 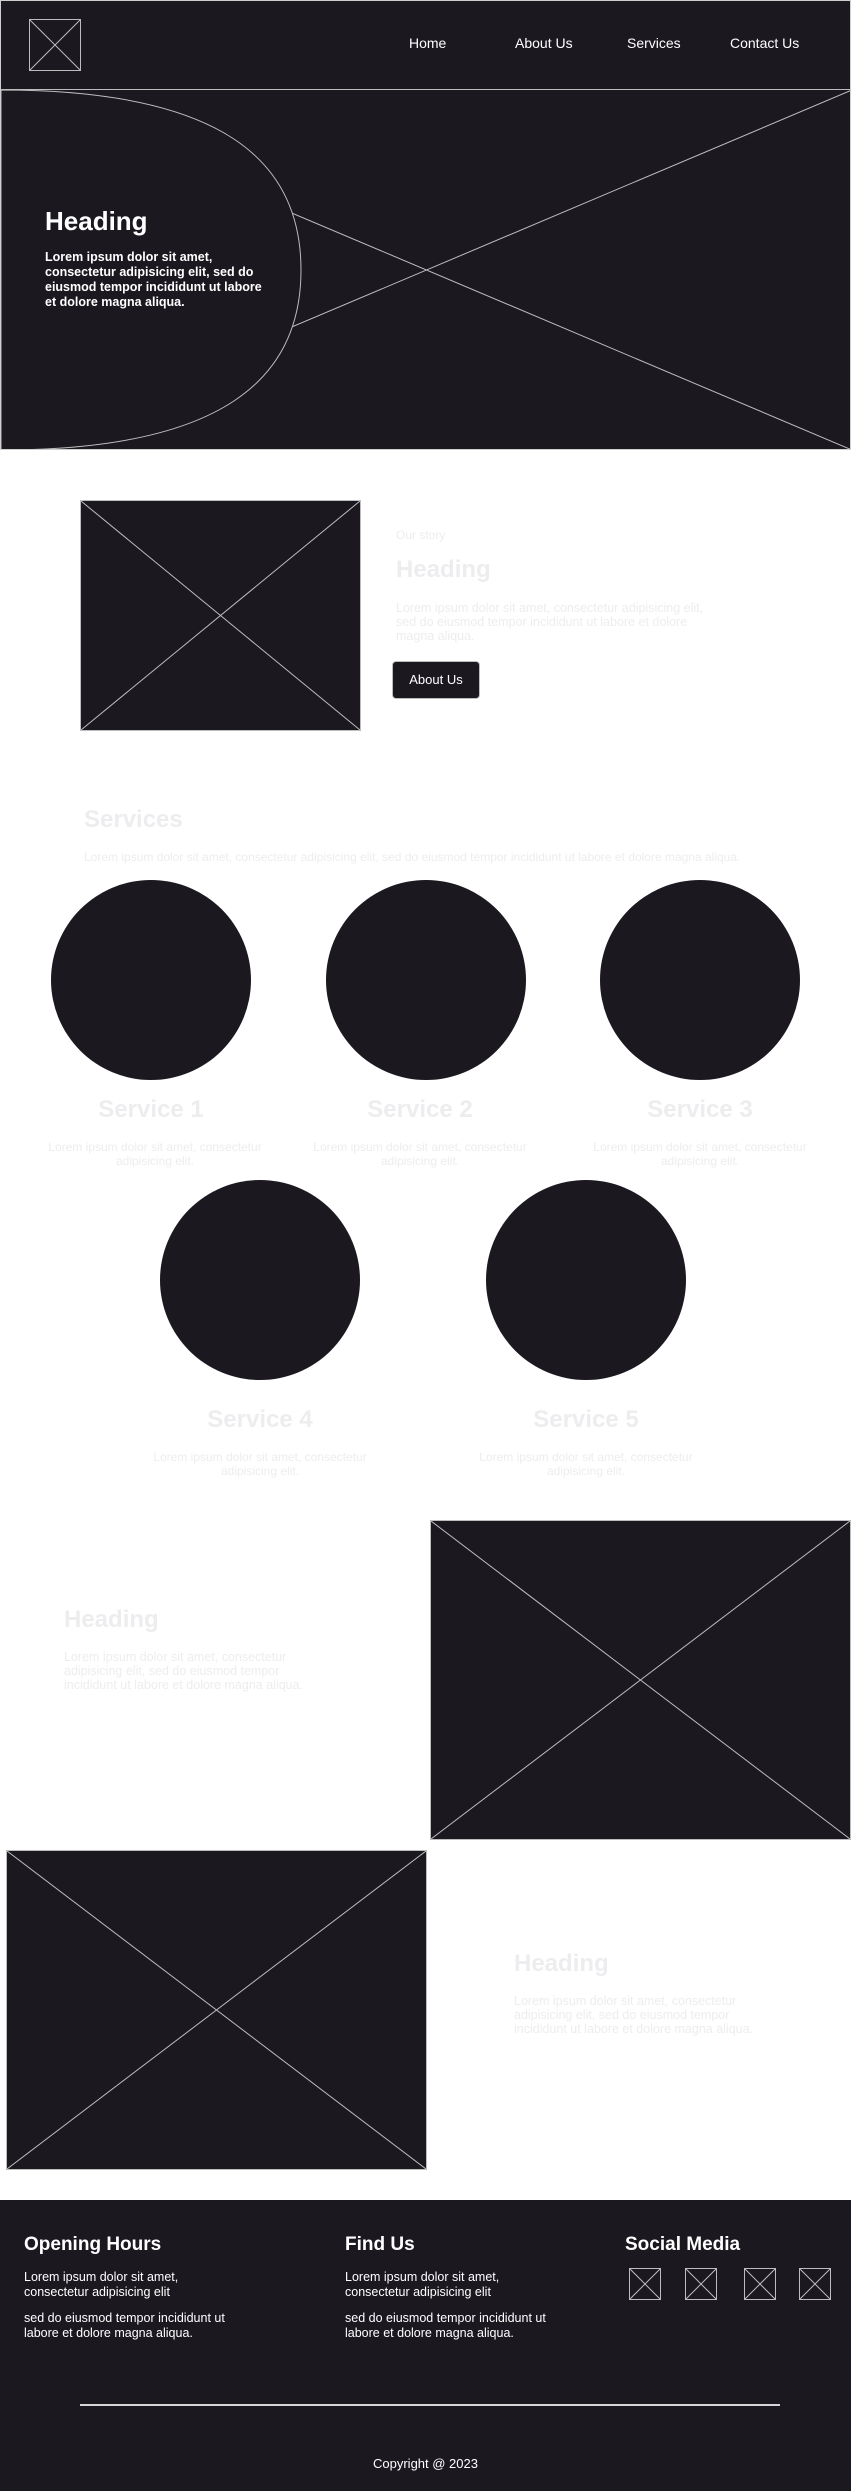 What do you see at coordinates (430, 2405) in the screenshot?
I see `footer-divider` at bounding box center [430, 2405].